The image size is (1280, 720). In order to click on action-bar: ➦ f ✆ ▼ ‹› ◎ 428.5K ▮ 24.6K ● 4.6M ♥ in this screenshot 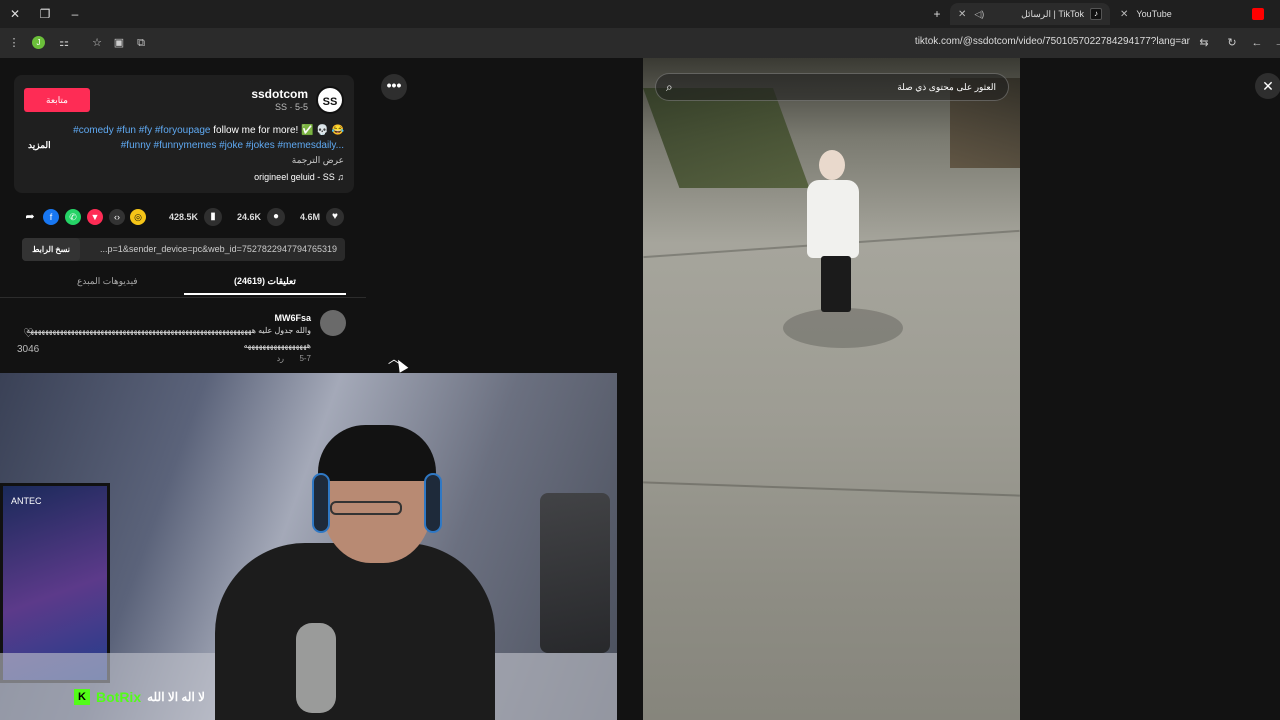, I will do `click(184, 217)`.